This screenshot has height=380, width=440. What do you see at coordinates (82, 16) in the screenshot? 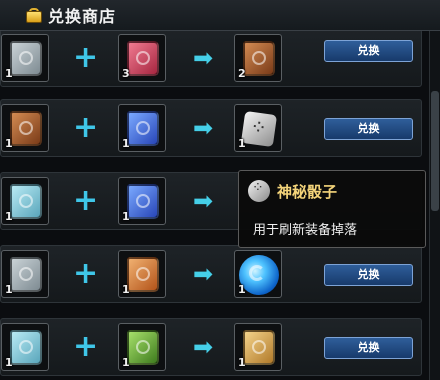
I see `window-title: 兑换商店` at bounding box center [82, 16].